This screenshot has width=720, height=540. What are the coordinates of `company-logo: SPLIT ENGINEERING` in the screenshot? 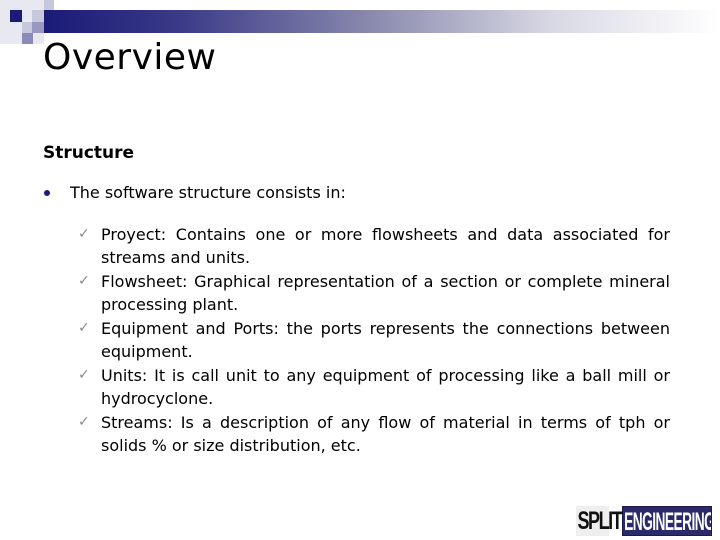 It's located at (644, 521).